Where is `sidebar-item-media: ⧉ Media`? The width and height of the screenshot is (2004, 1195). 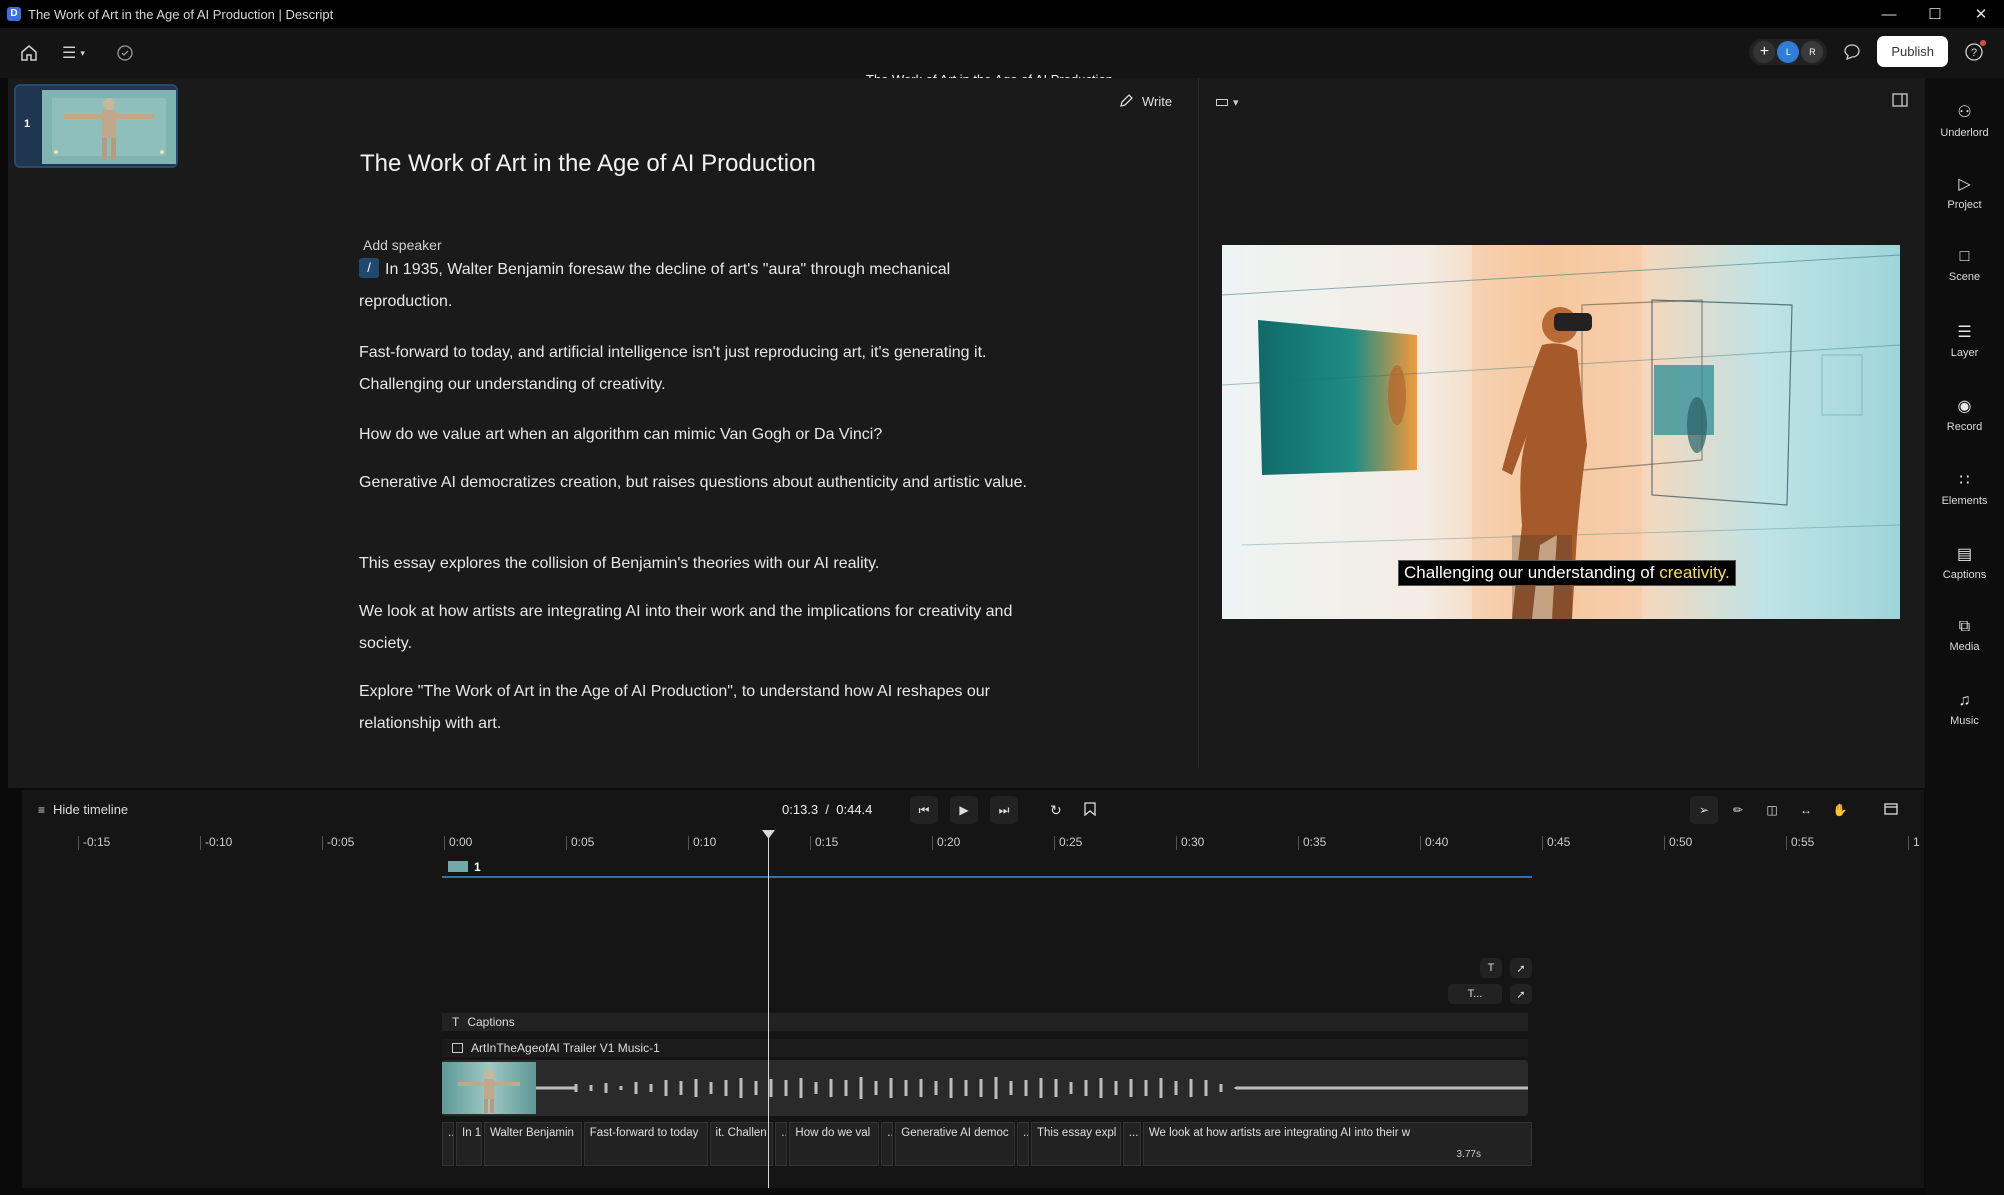 sidebar-item-media: ⧉ Media is located at coordinates (1964, 635).